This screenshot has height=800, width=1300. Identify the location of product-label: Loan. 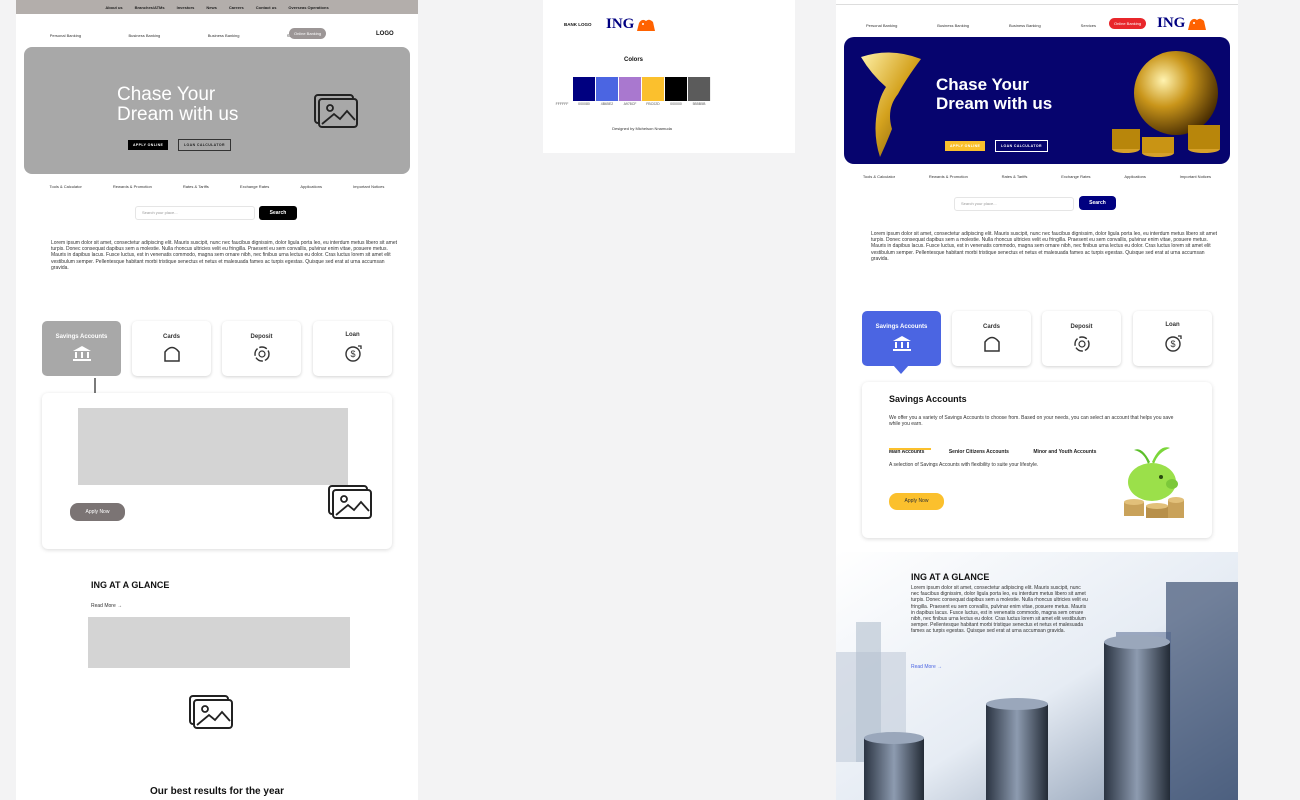
(1172, 325).